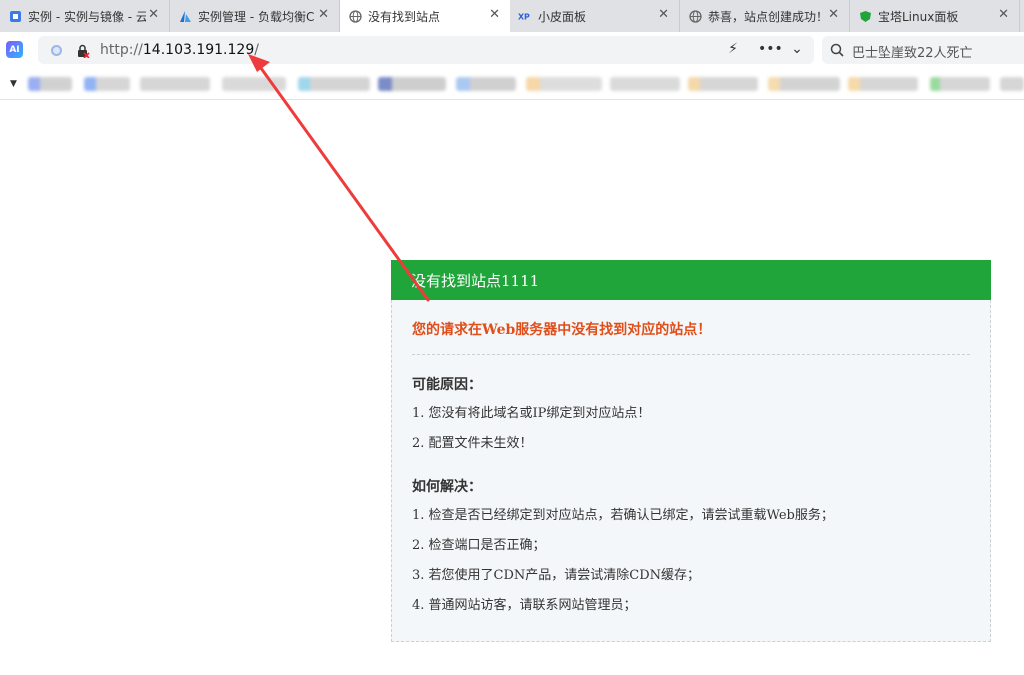 This screenshot has height=675, width=1024. I want to click on tab-label: 宝塔Linux面板, so click(918, 16).